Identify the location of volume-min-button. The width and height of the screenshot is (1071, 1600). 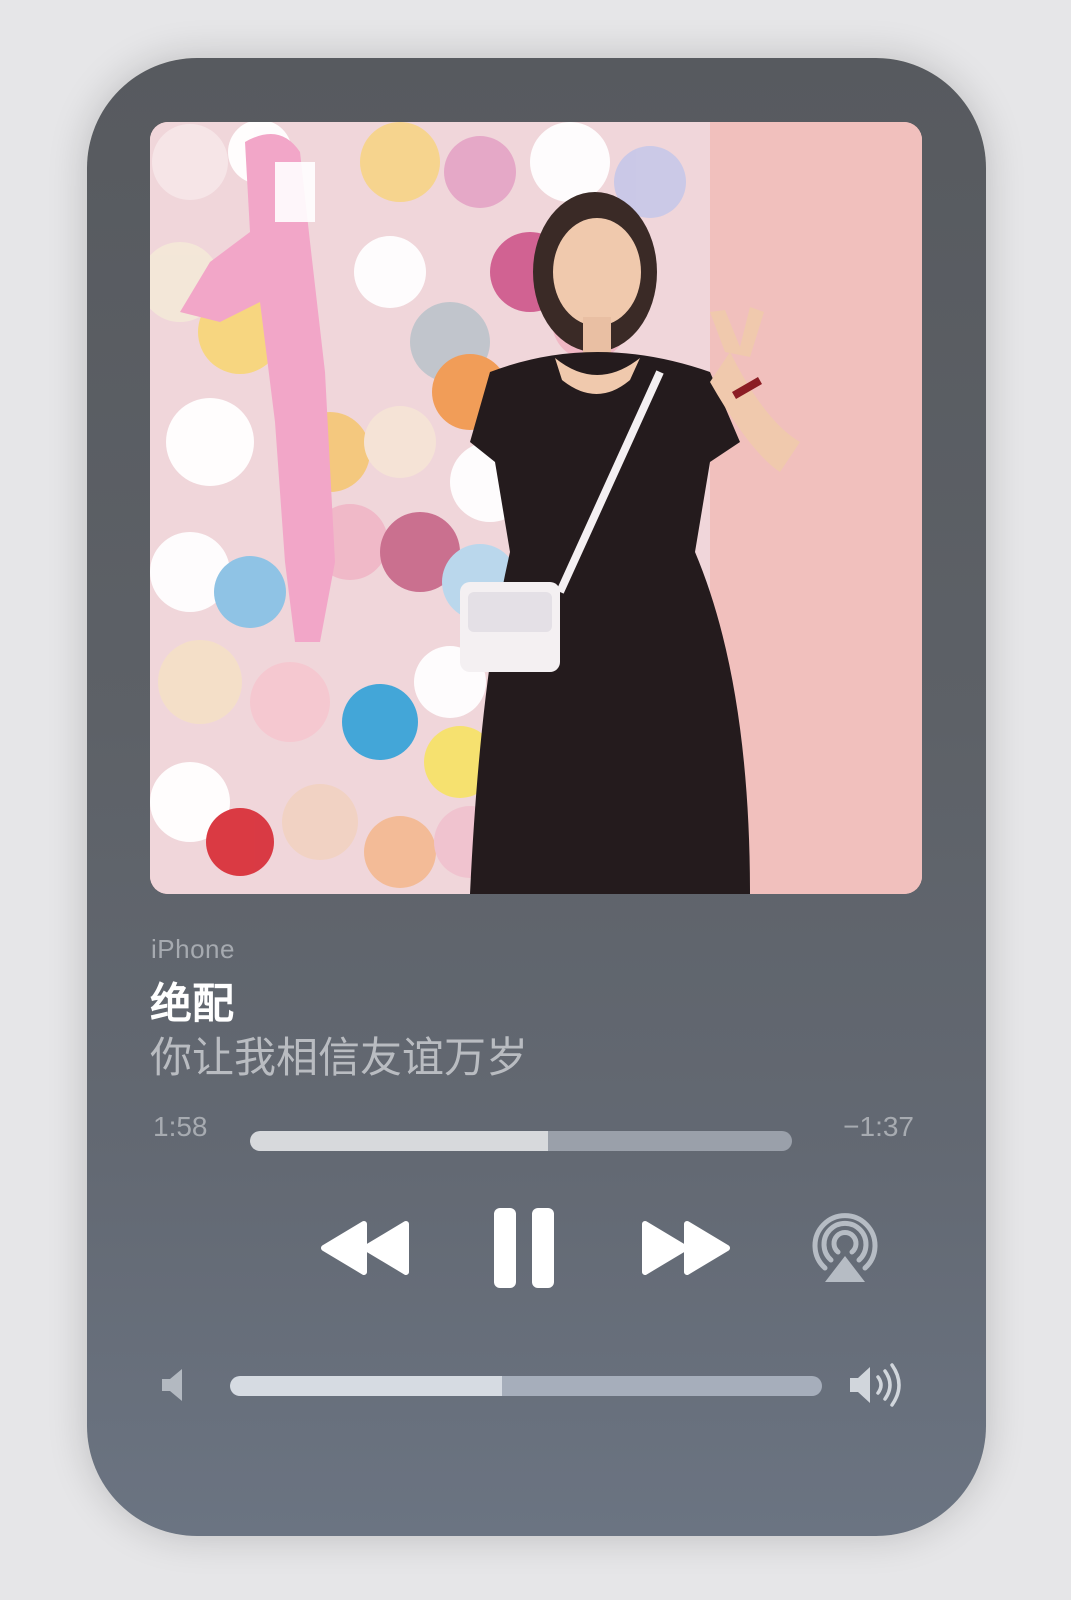
(175, 1387).